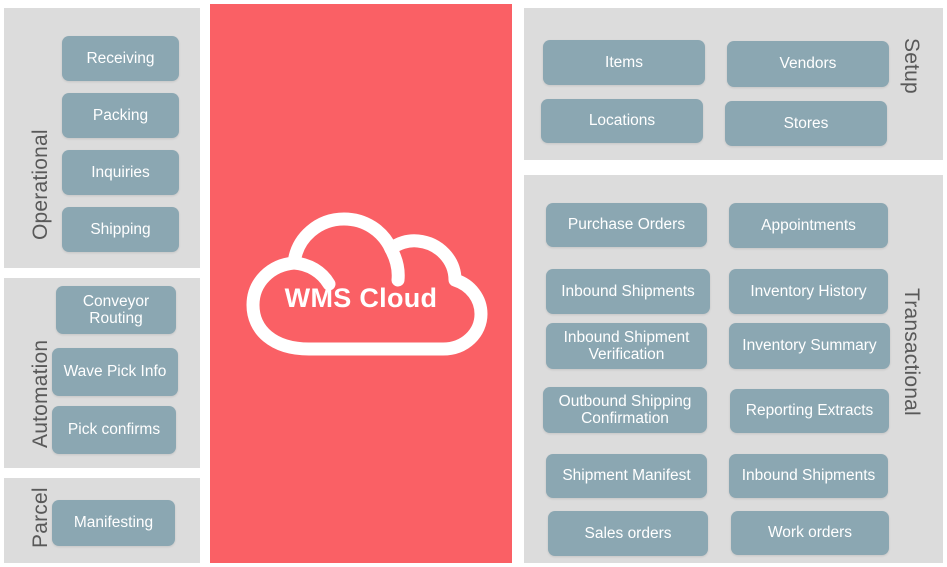 This screenshot has height=567, width=947. Describe the element at coordinates (40, 517) in the screenshot. I see `group-label-parcel: Parcel` at that location.